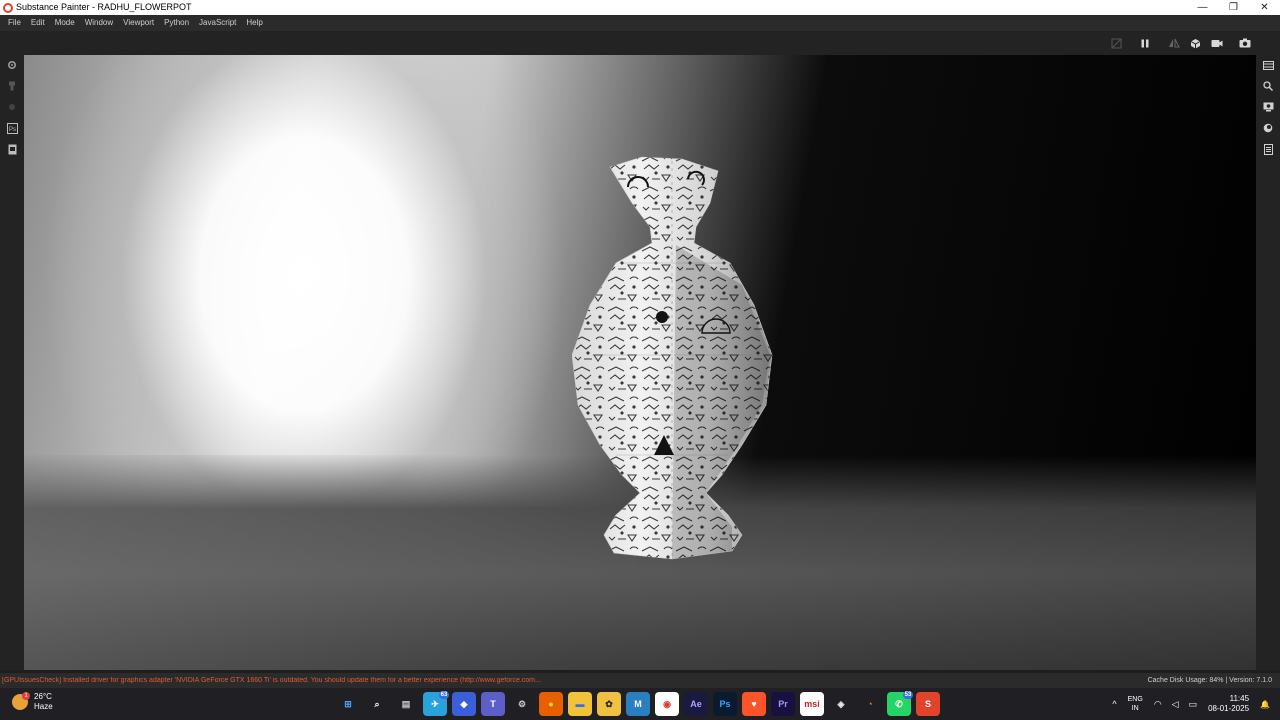 The width and height of the screenshot is (1280, 720). Describe the element at coordinates (12, 107) in the screenshot. I see `brush-icon` at that location.